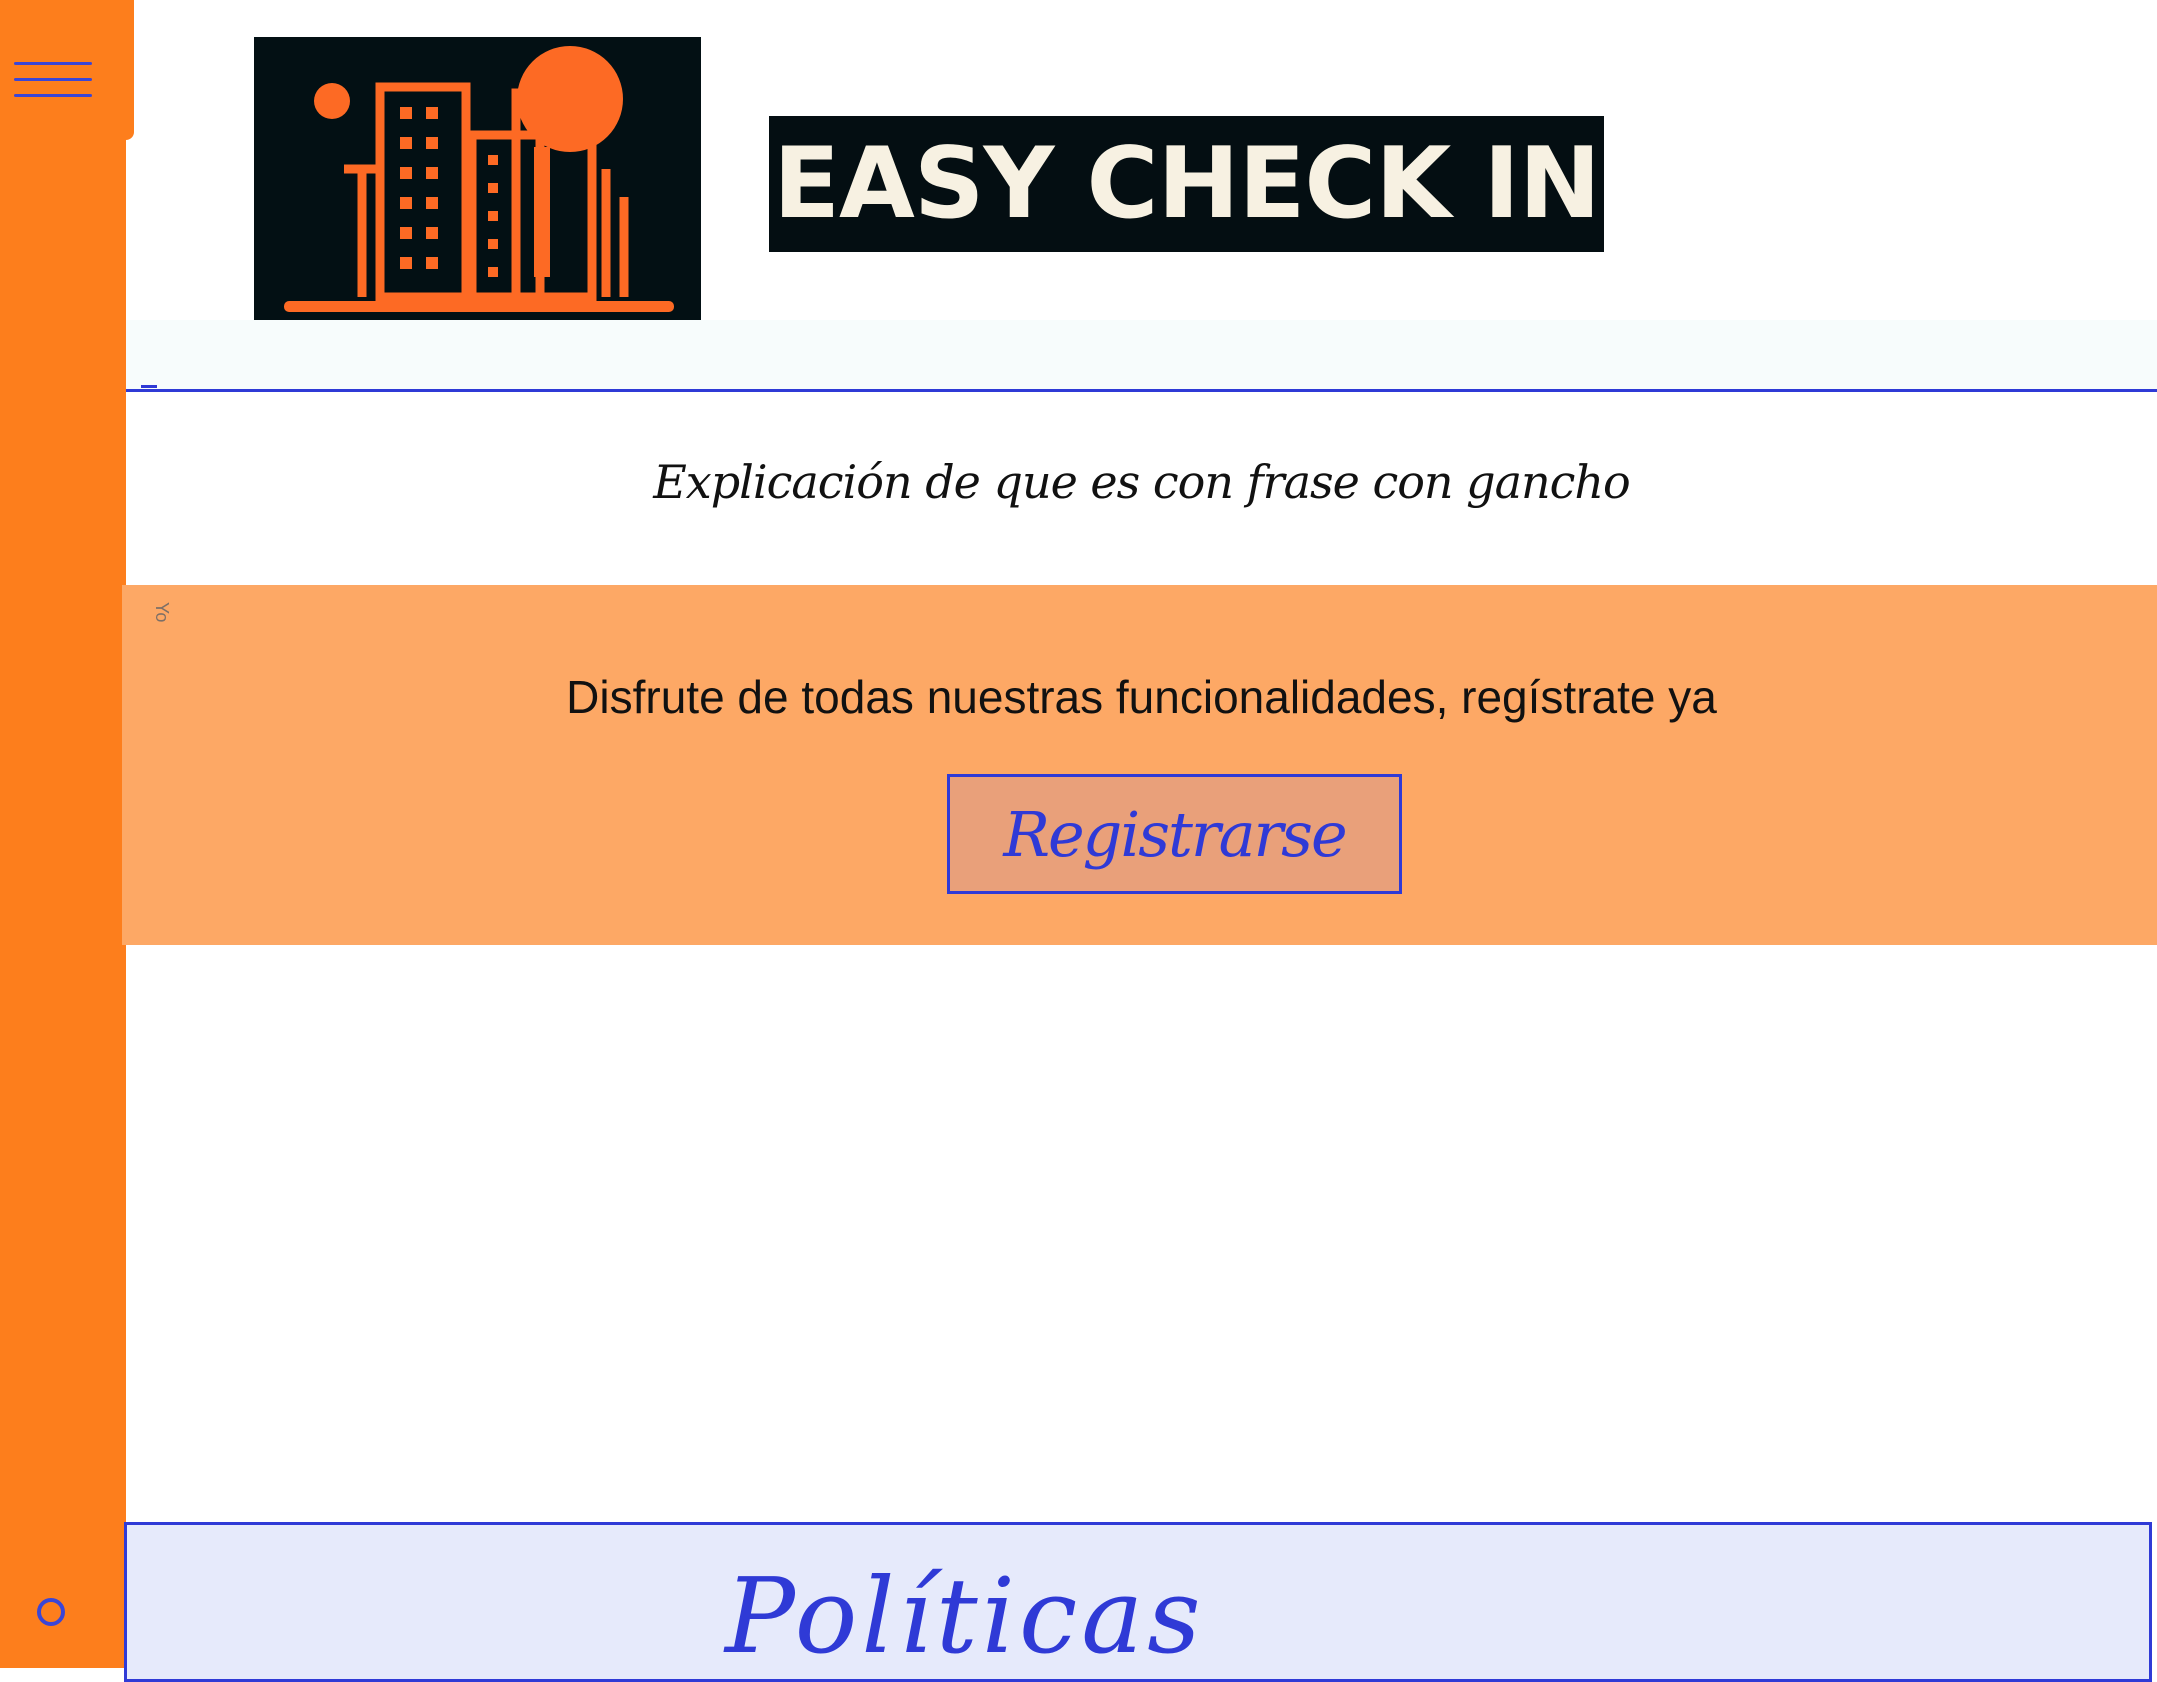 The image size is (2157, 1682). Describe the element at coordinates (1141, 356) in the screenshot. I see `nav-bar` at that location.